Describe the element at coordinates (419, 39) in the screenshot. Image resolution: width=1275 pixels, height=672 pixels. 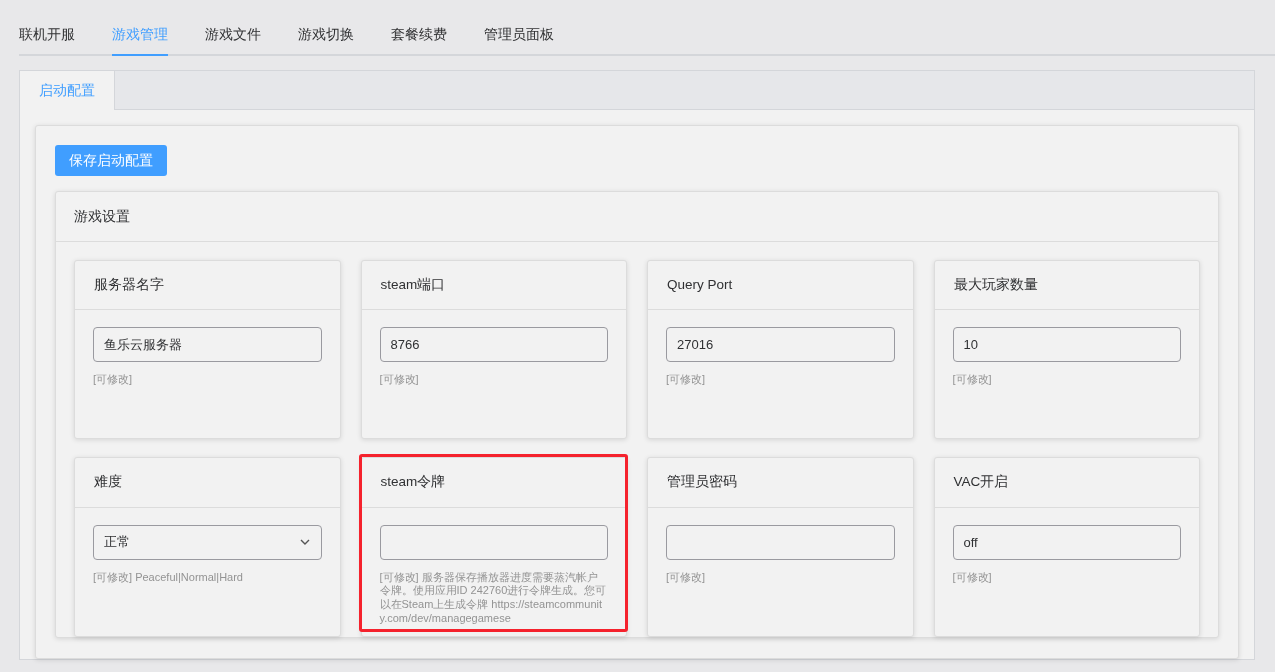
I see `nav-tab: 套餐续费` at that location.